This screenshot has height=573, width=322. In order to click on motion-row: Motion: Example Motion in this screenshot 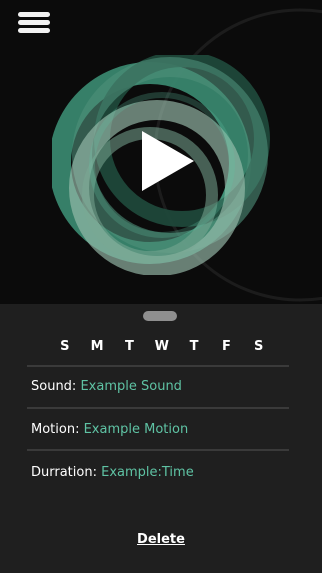, I will do `click(109, 429)`.